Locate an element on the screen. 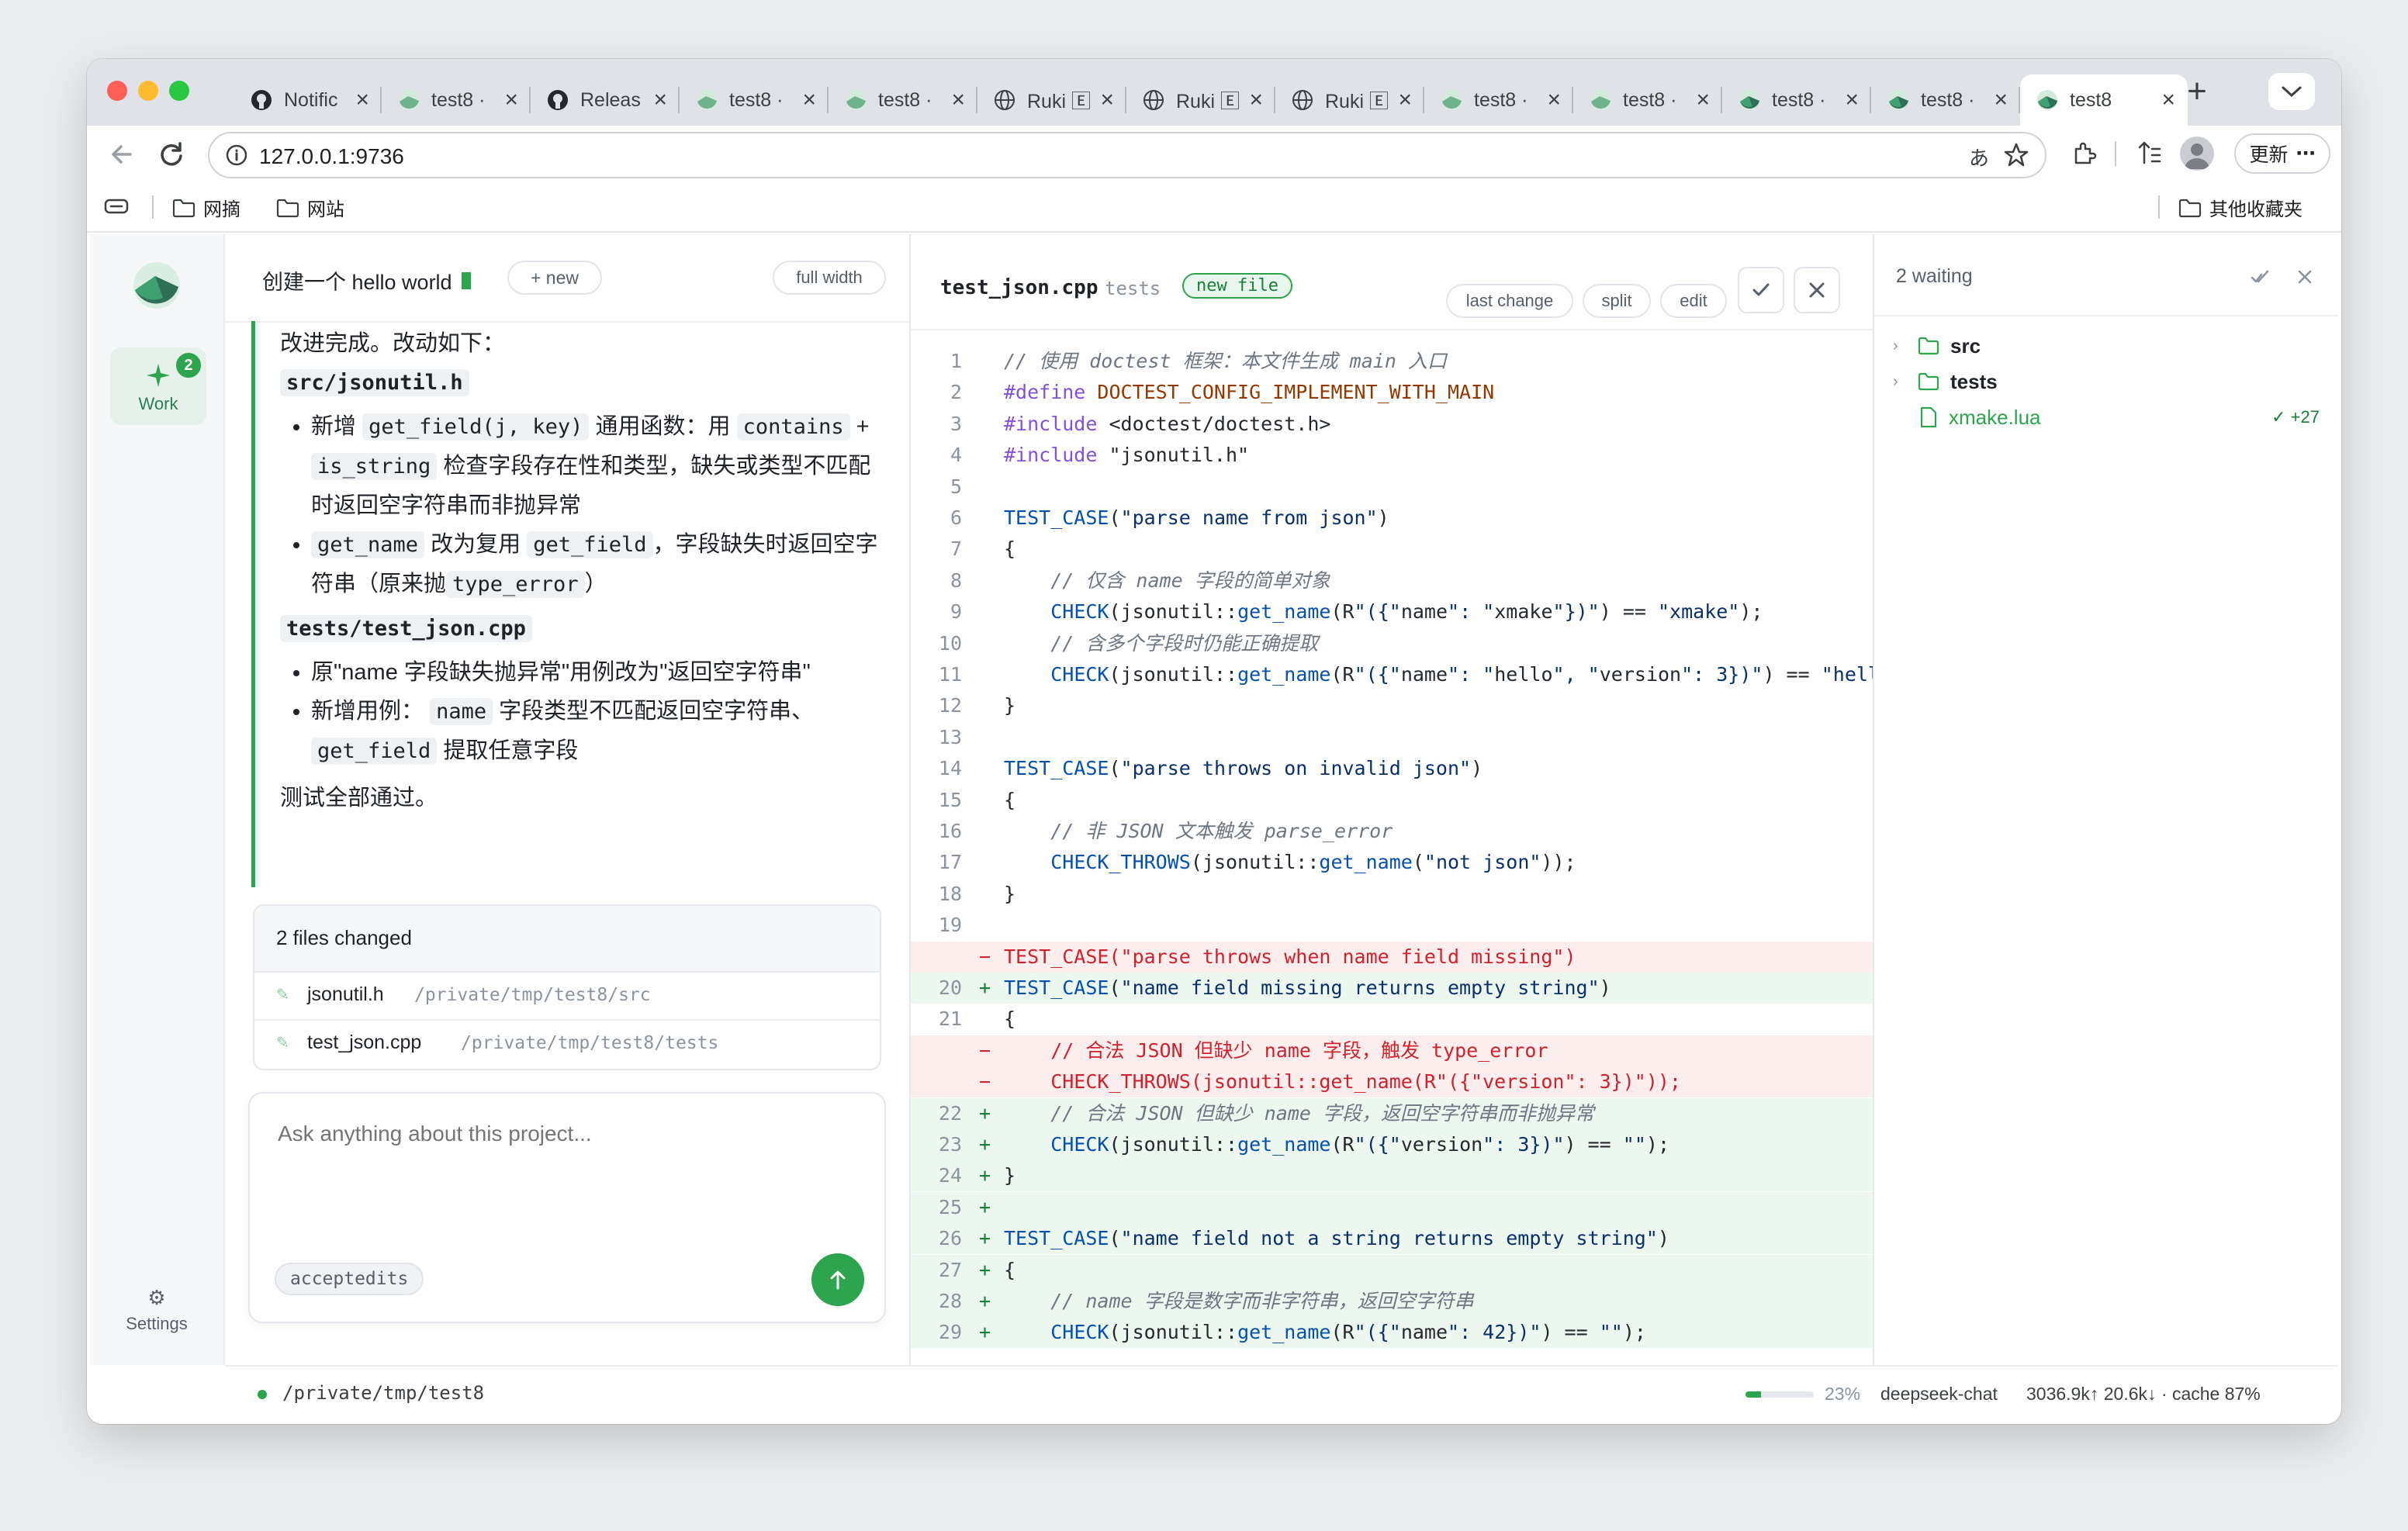 This screenshot has width=2408, height=1531. diff-line: 7{ is located at coordinates (1392, 549).